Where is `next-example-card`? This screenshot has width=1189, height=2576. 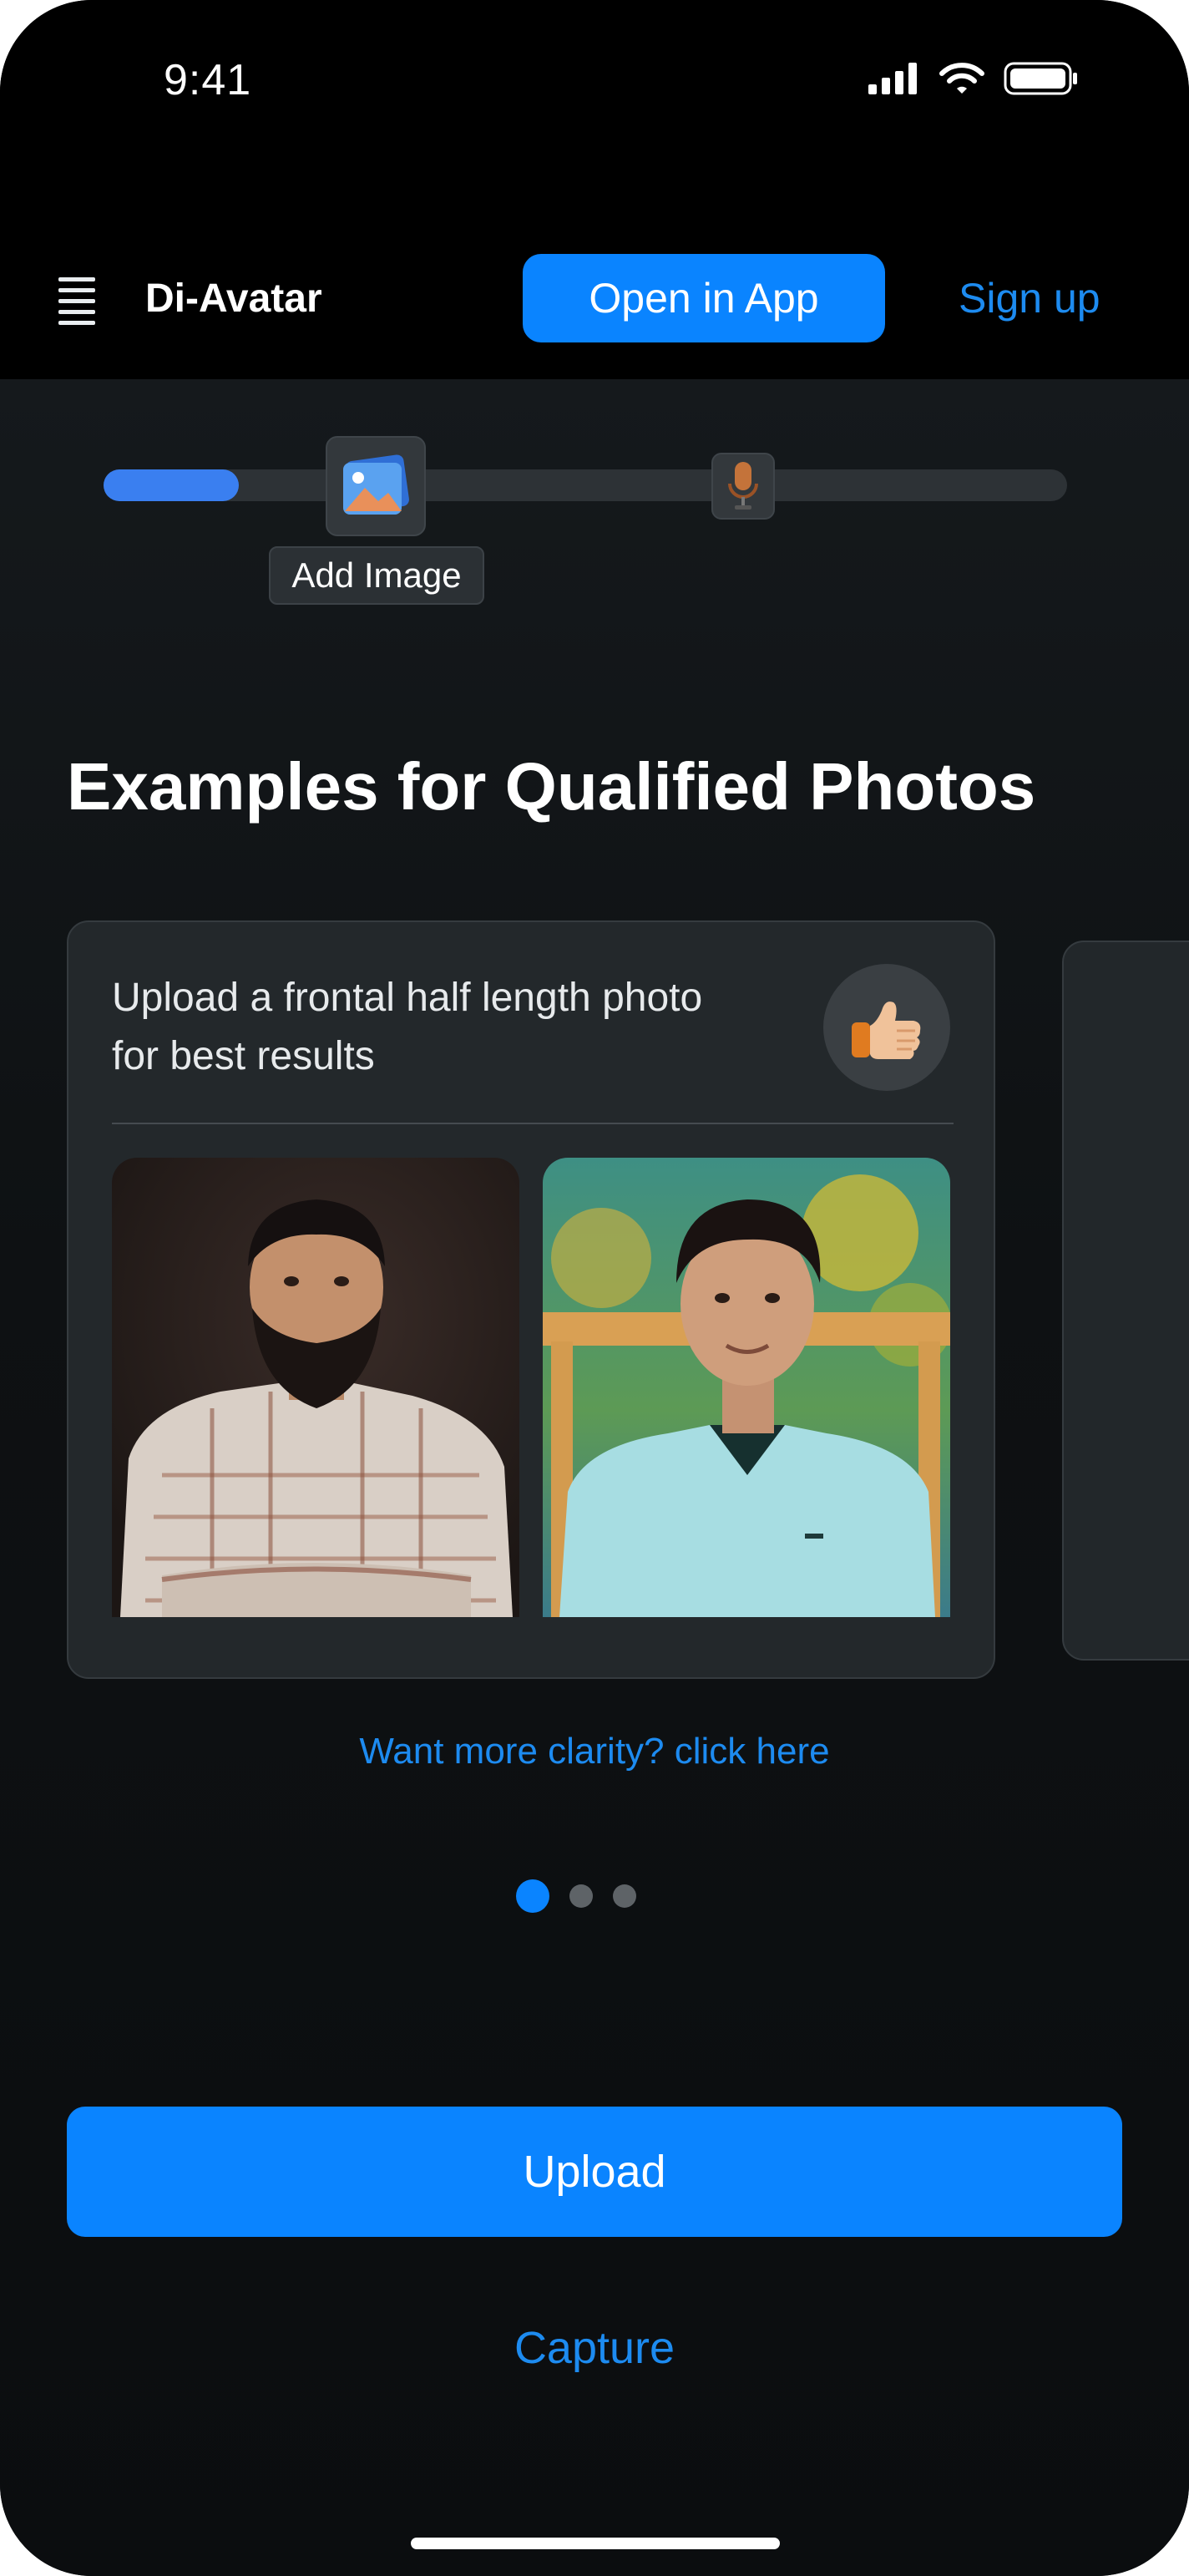
next-example-card is located at coordinates (1125, 1301).